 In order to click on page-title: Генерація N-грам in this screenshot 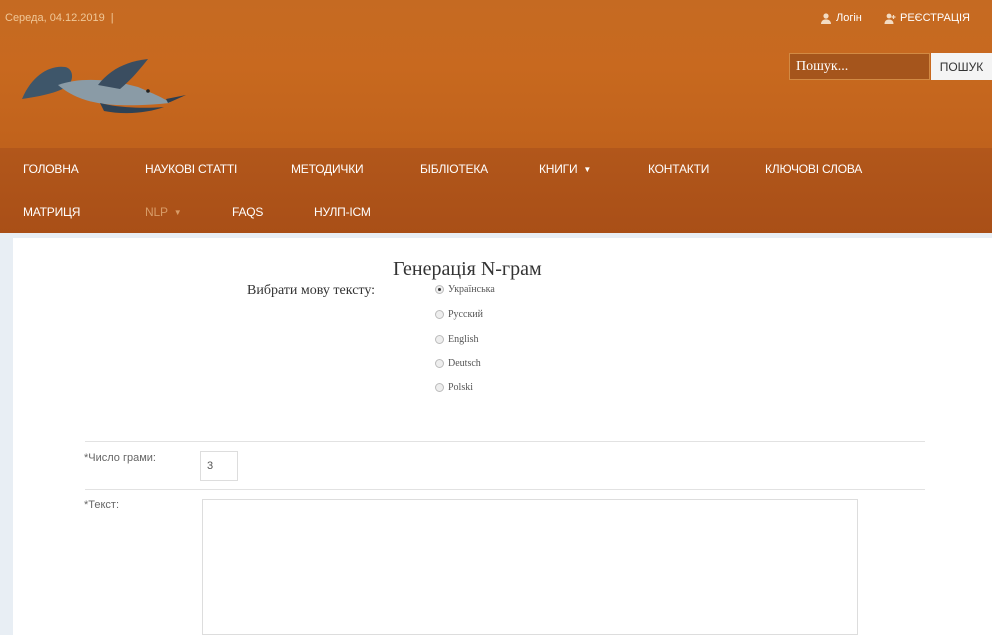, I will do `click(467, 269)`.